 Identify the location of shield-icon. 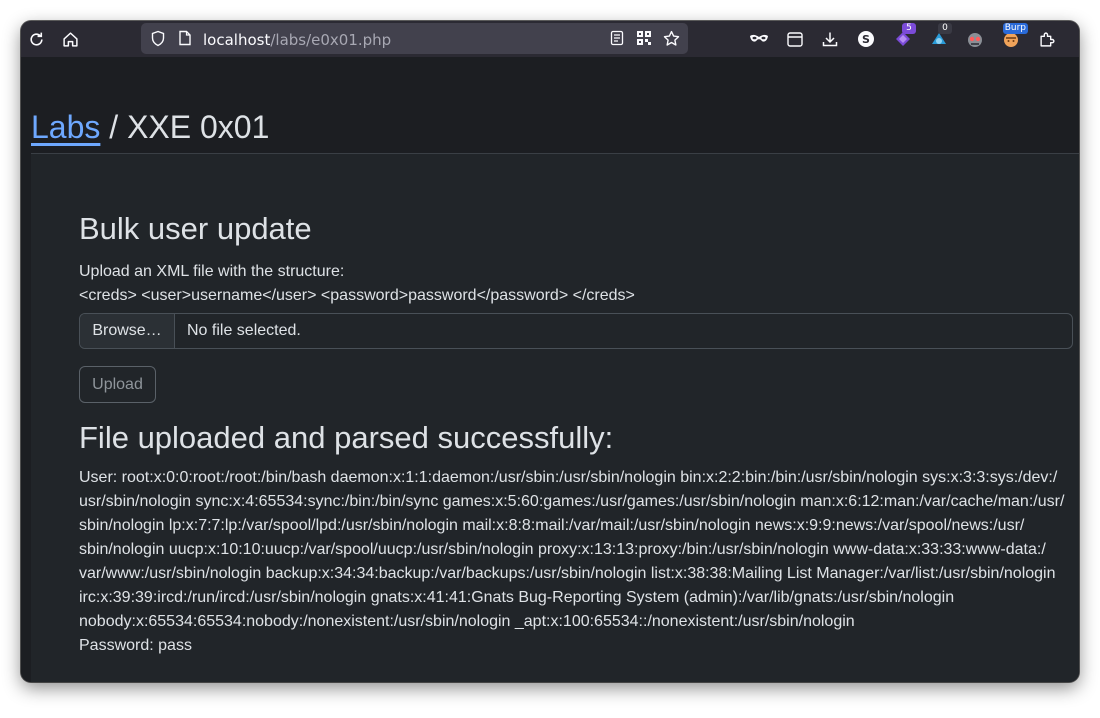
(158, 38).